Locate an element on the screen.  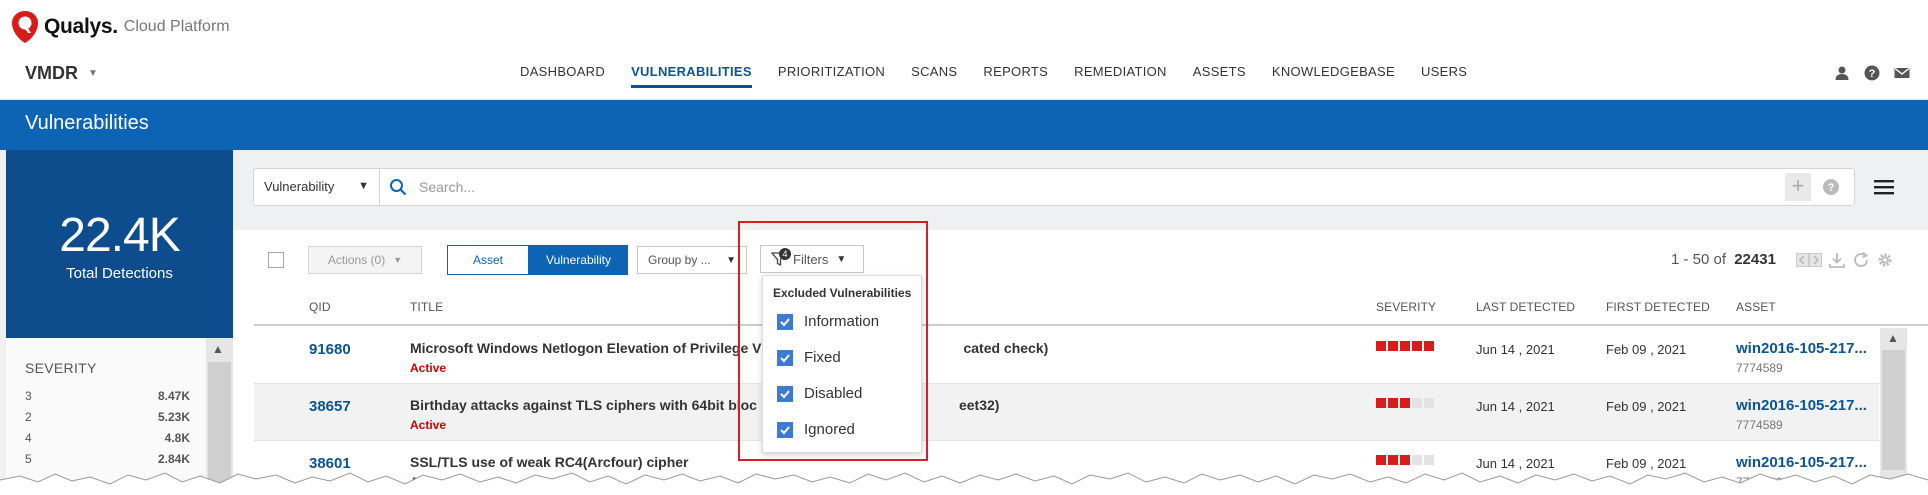
view-toggle: Asset Vulnerability is located at coordinates (537, 260).